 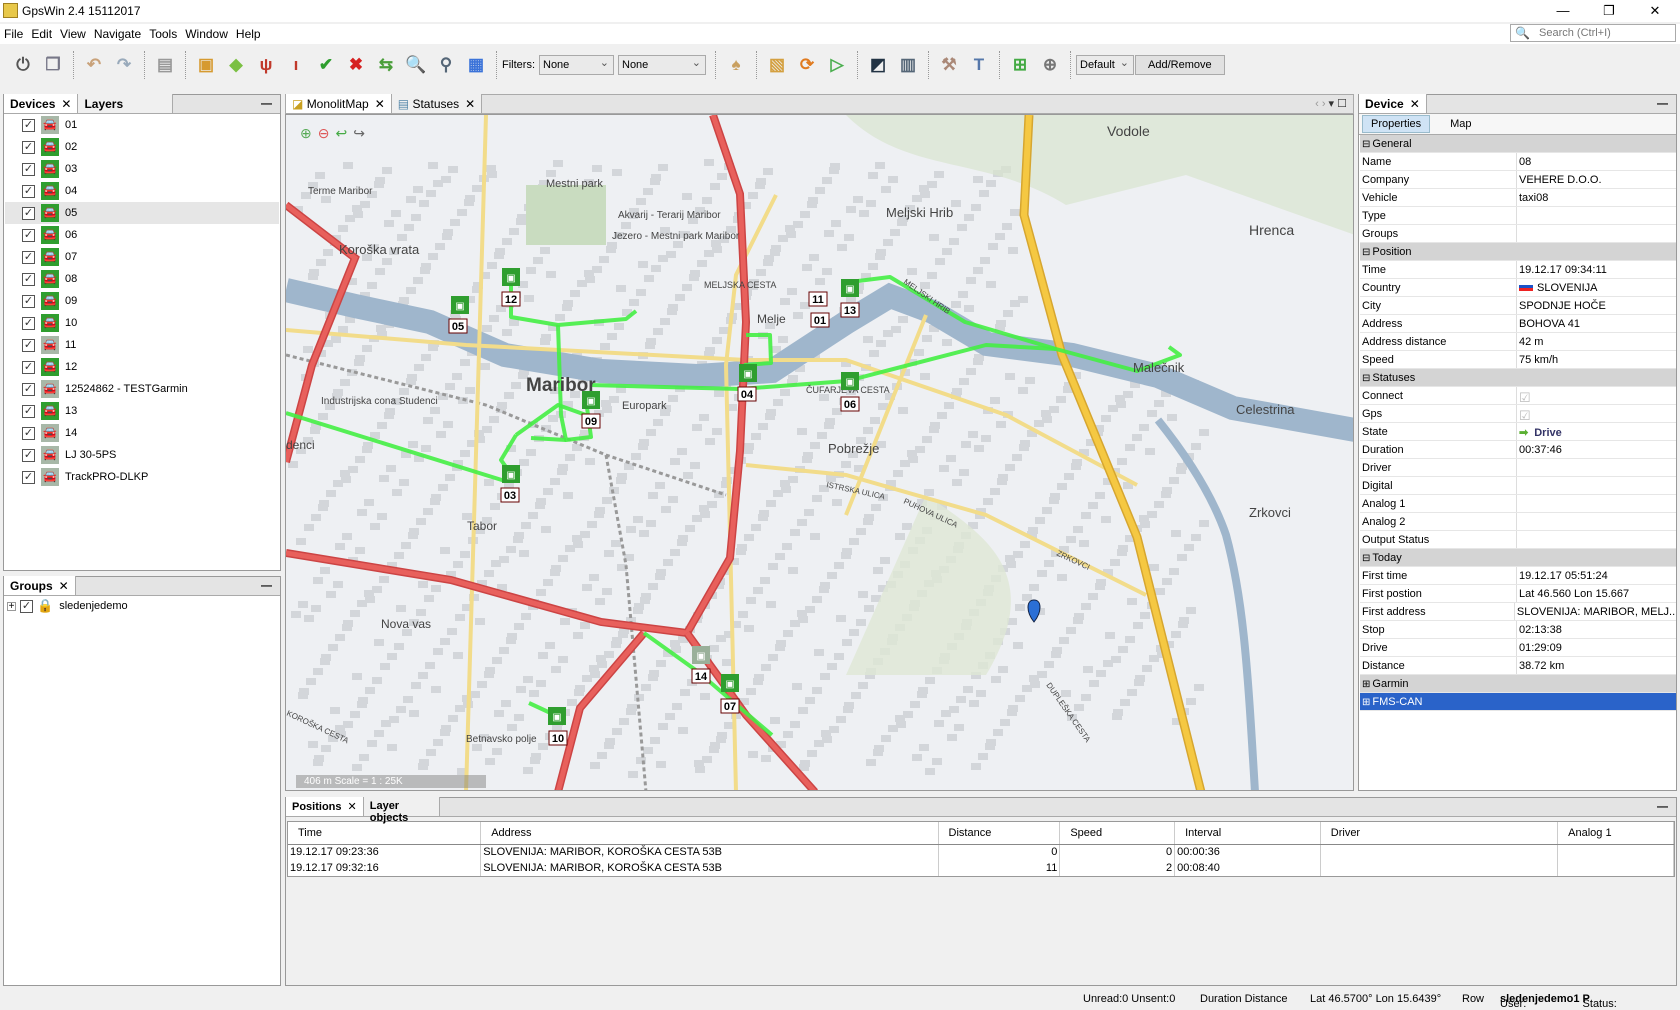 I want to click on truck-icon: ▤, so click(x=165, y=65).